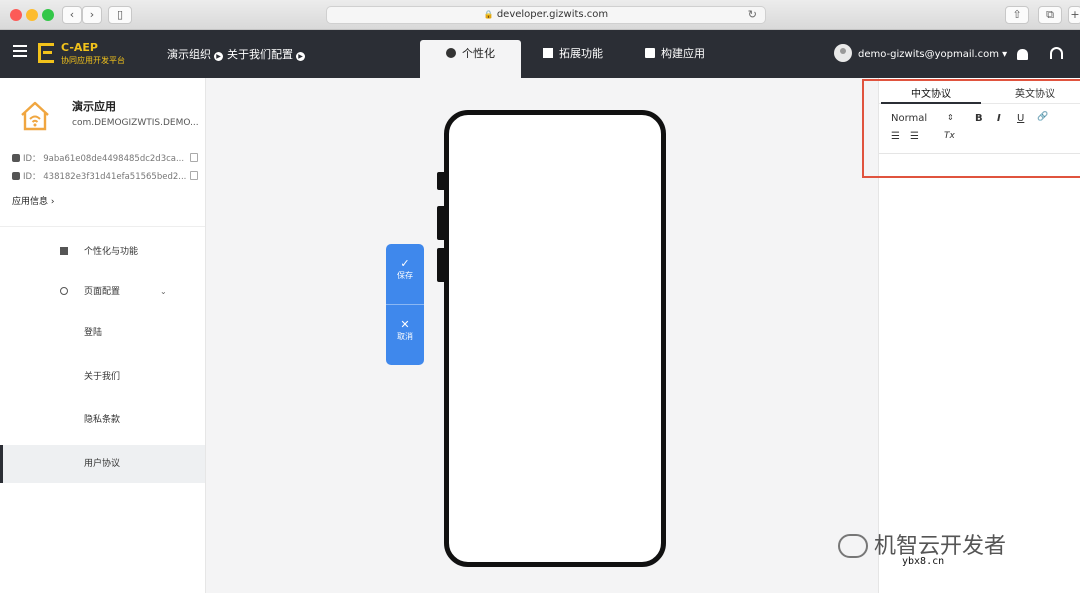  Describe the element at coordinates (581, 53) in the screenshot. I see `tab-extensions-label: 拓展功能` at that location.